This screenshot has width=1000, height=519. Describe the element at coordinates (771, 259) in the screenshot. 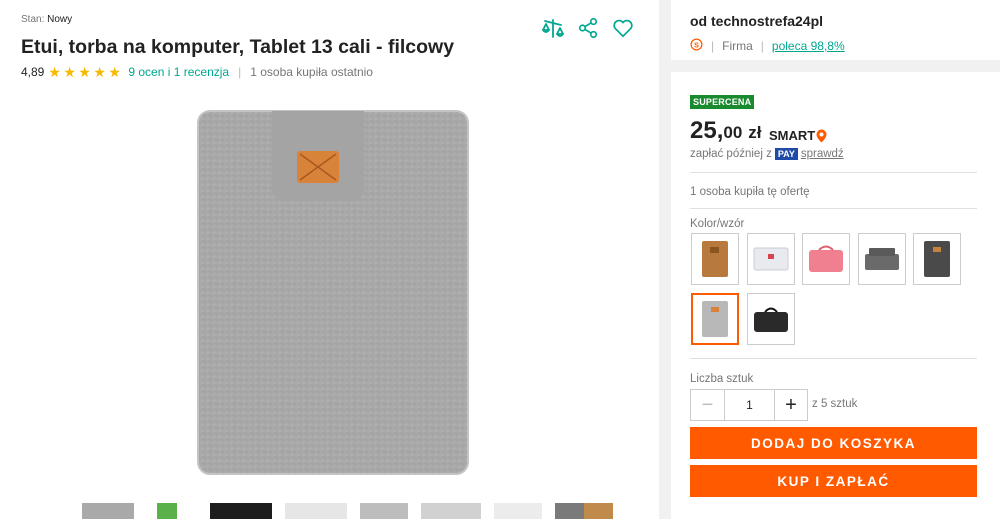

I see `variant-swatch-white` at that location.